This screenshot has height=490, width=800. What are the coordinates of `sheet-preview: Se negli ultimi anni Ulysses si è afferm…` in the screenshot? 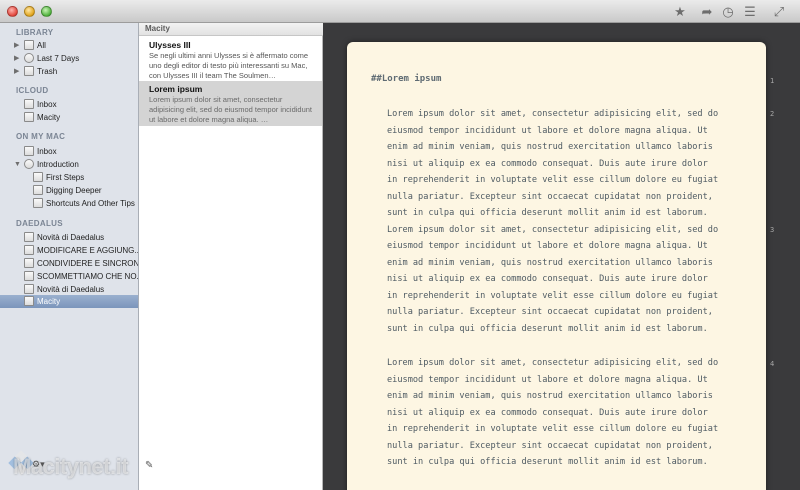 It's located at (229, 65).